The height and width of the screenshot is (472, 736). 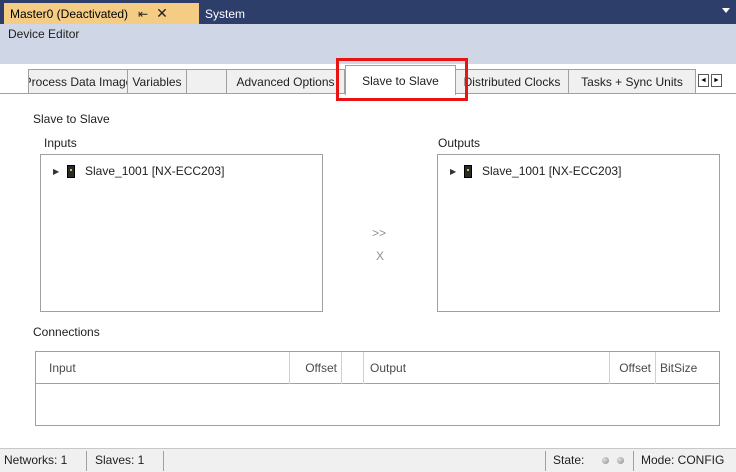 I want to click on doc-tab-master0-label: Master0 (Deactivated), so click(x=69, y=13).